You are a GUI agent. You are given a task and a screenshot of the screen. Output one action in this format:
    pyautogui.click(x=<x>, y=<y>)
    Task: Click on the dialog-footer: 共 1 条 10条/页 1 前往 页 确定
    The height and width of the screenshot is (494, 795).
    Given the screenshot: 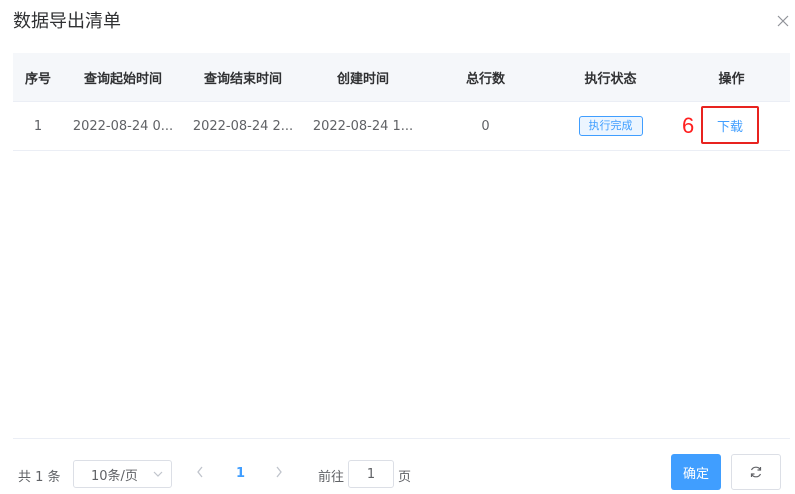 What is the action you would take?
    pyautogui.click(x=397, y=471)
    